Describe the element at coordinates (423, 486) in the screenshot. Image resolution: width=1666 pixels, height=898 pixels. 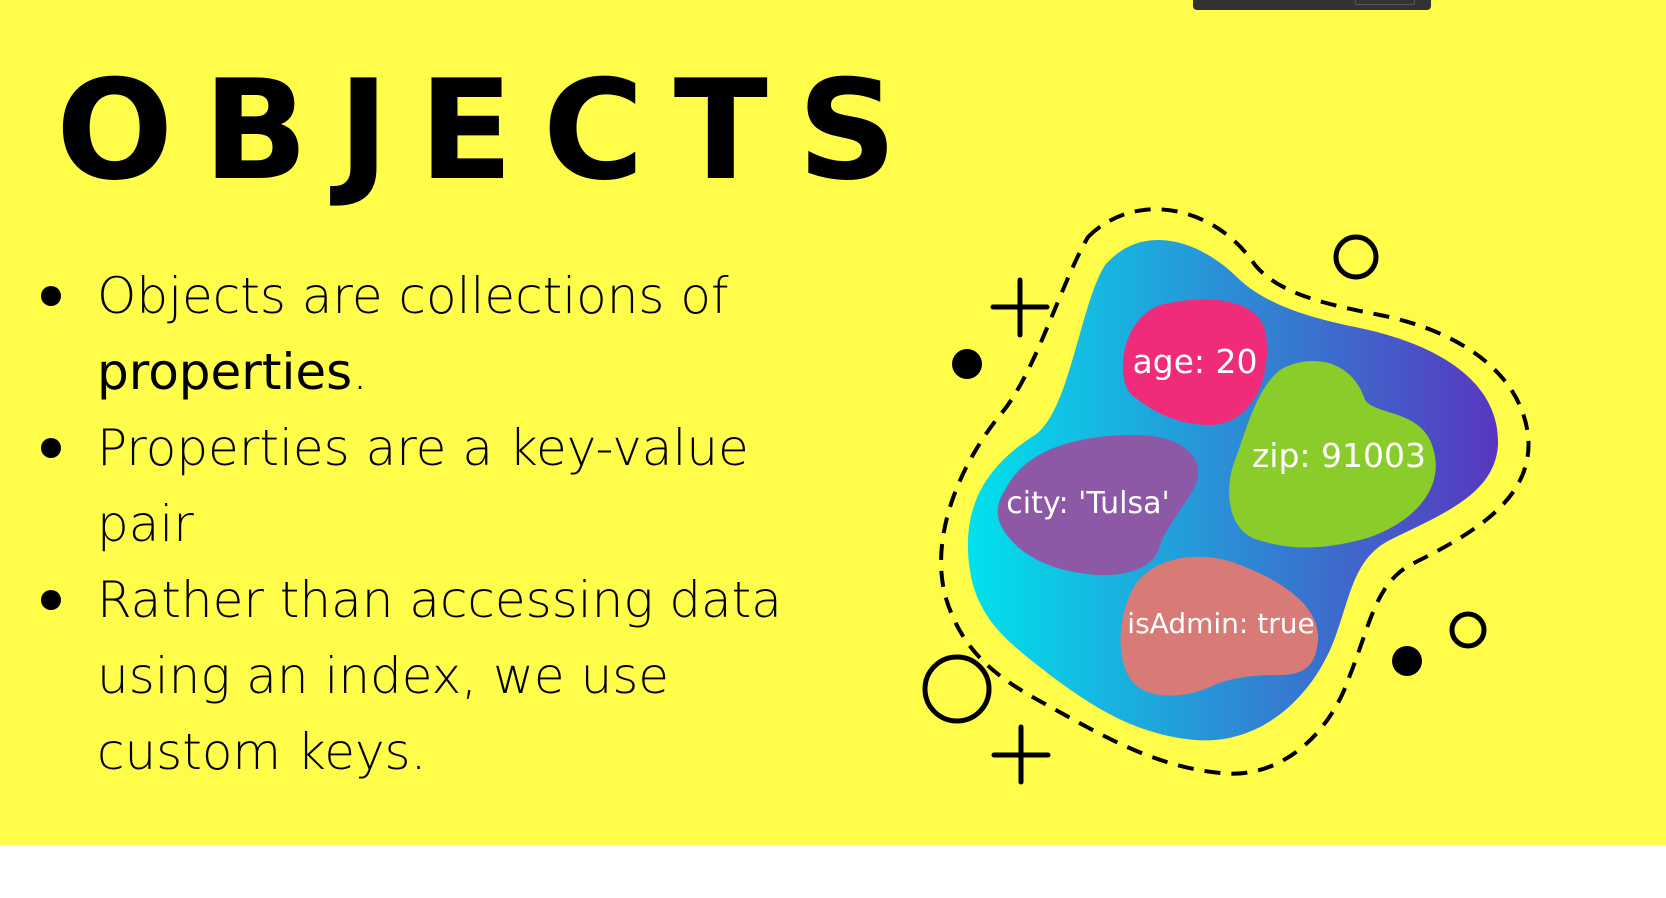
I see `bullet-text: Properties are a key-value pair` at that location.